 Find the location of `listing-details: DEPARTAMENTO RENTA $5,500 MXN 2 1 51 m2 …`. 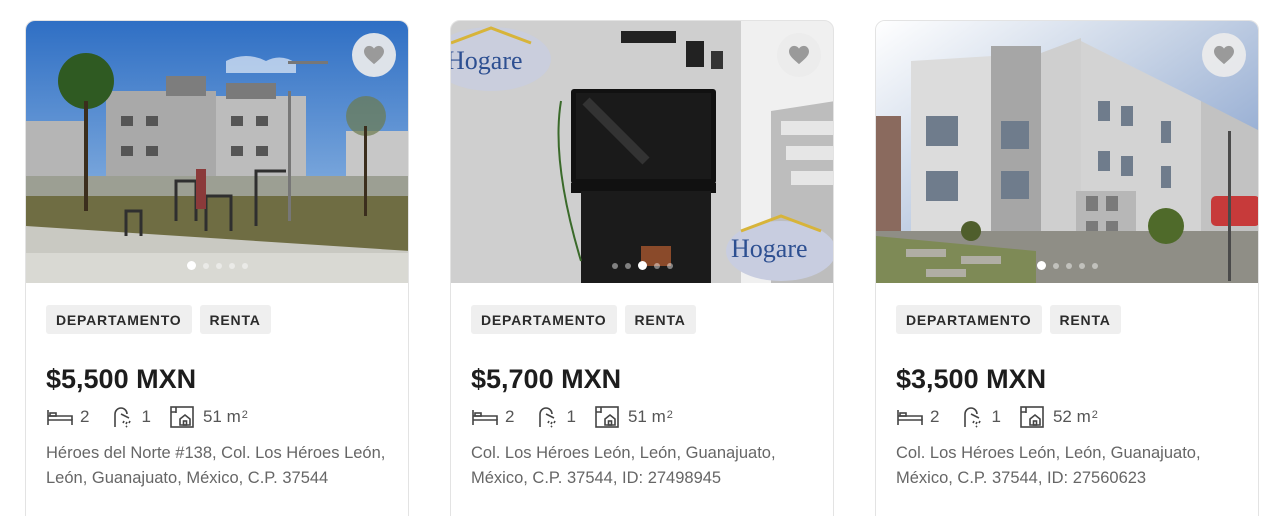

listing-details: DEPARTAMENTO RENTA $5,500 MXN 2 1 51 m2 … is located at coordinates (217, 387).